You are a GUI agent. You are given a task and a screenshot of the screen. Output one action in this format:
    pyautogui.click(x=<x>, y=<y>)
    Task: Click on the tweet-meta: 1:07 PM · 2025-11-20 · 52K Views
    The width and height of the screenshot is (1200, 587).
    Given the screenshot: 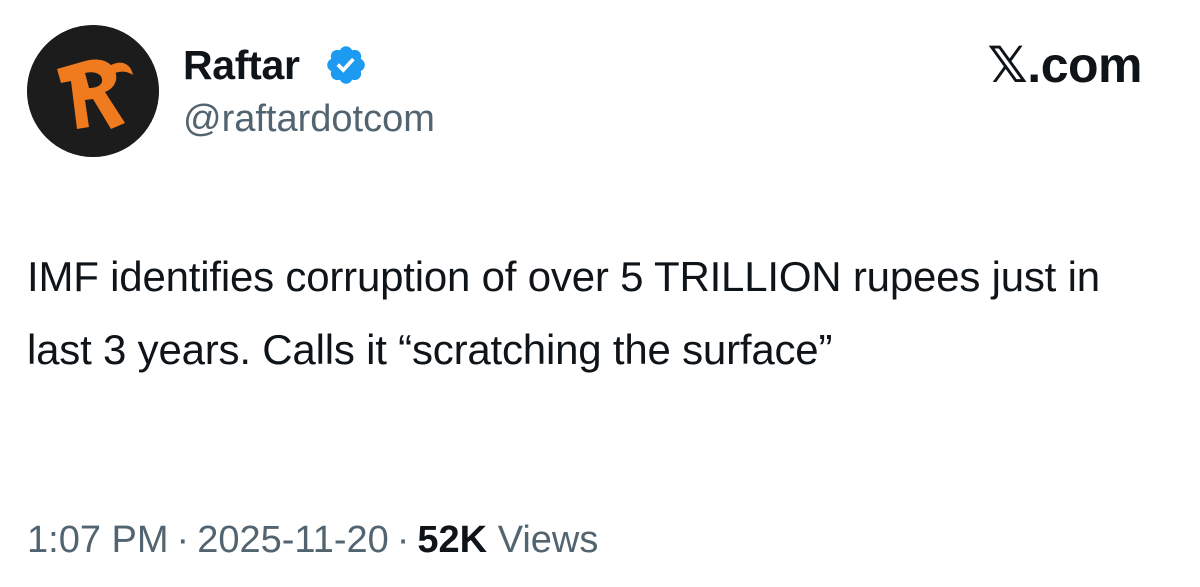 What is the action you would take?
    pyautogui.click(x=312, y=540)
    